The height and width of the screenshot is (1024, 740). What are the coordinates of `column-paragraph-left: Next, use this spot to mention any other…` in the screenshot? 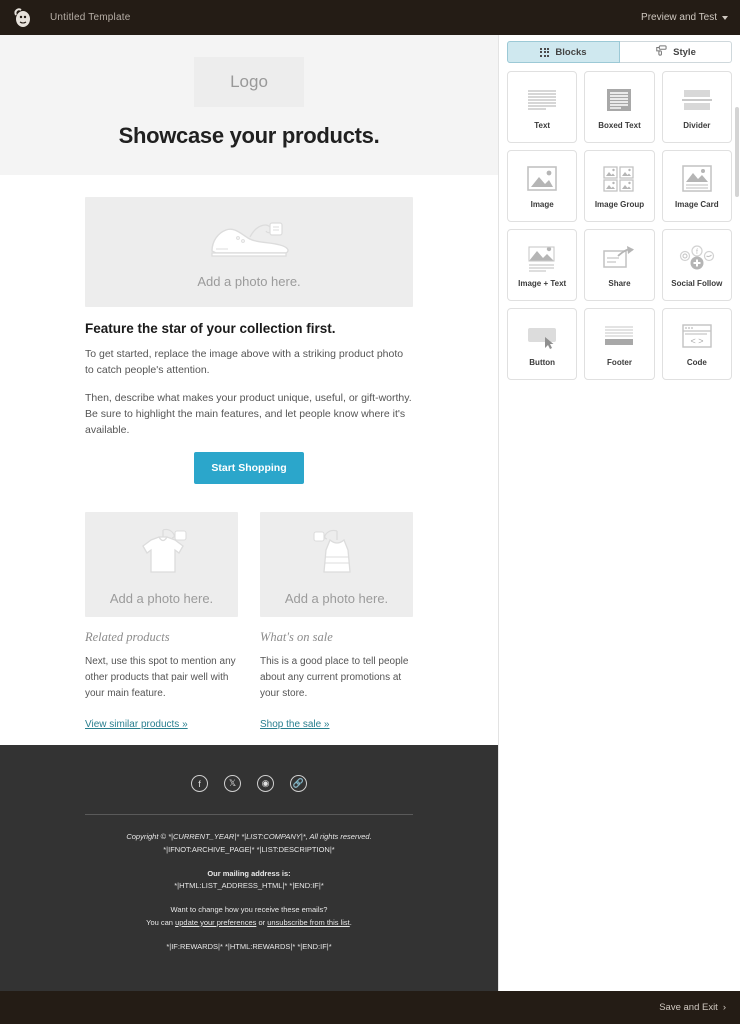 It's located at (160, 678).